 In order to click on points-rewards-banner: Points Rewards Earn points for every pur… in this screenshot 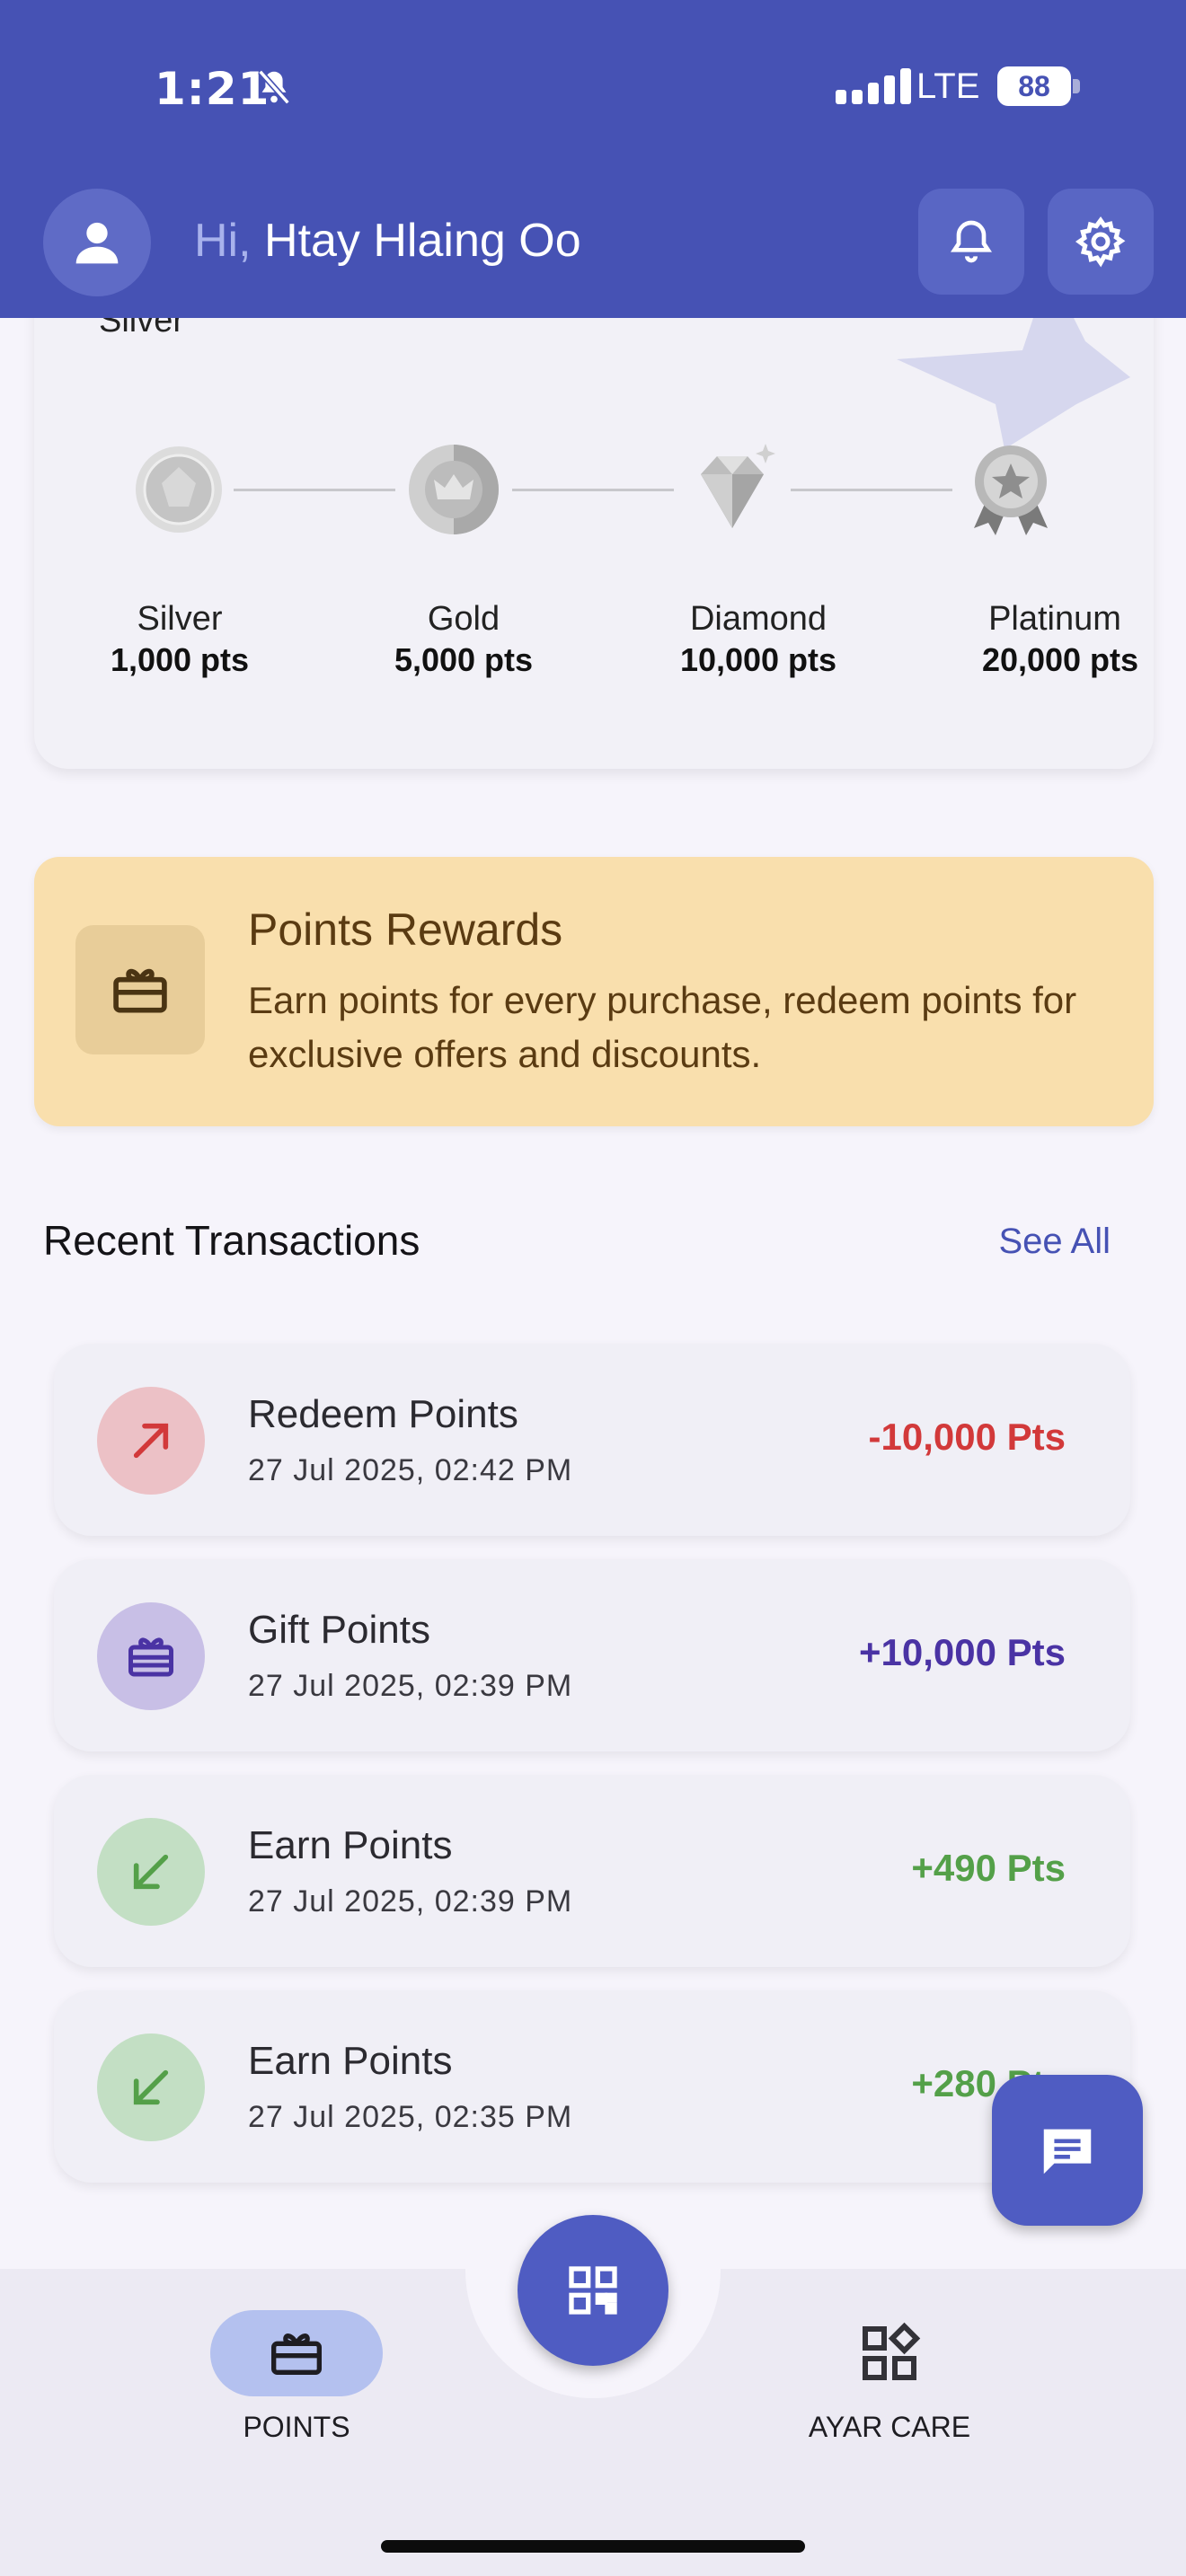, I will do `click(594, 991)`.